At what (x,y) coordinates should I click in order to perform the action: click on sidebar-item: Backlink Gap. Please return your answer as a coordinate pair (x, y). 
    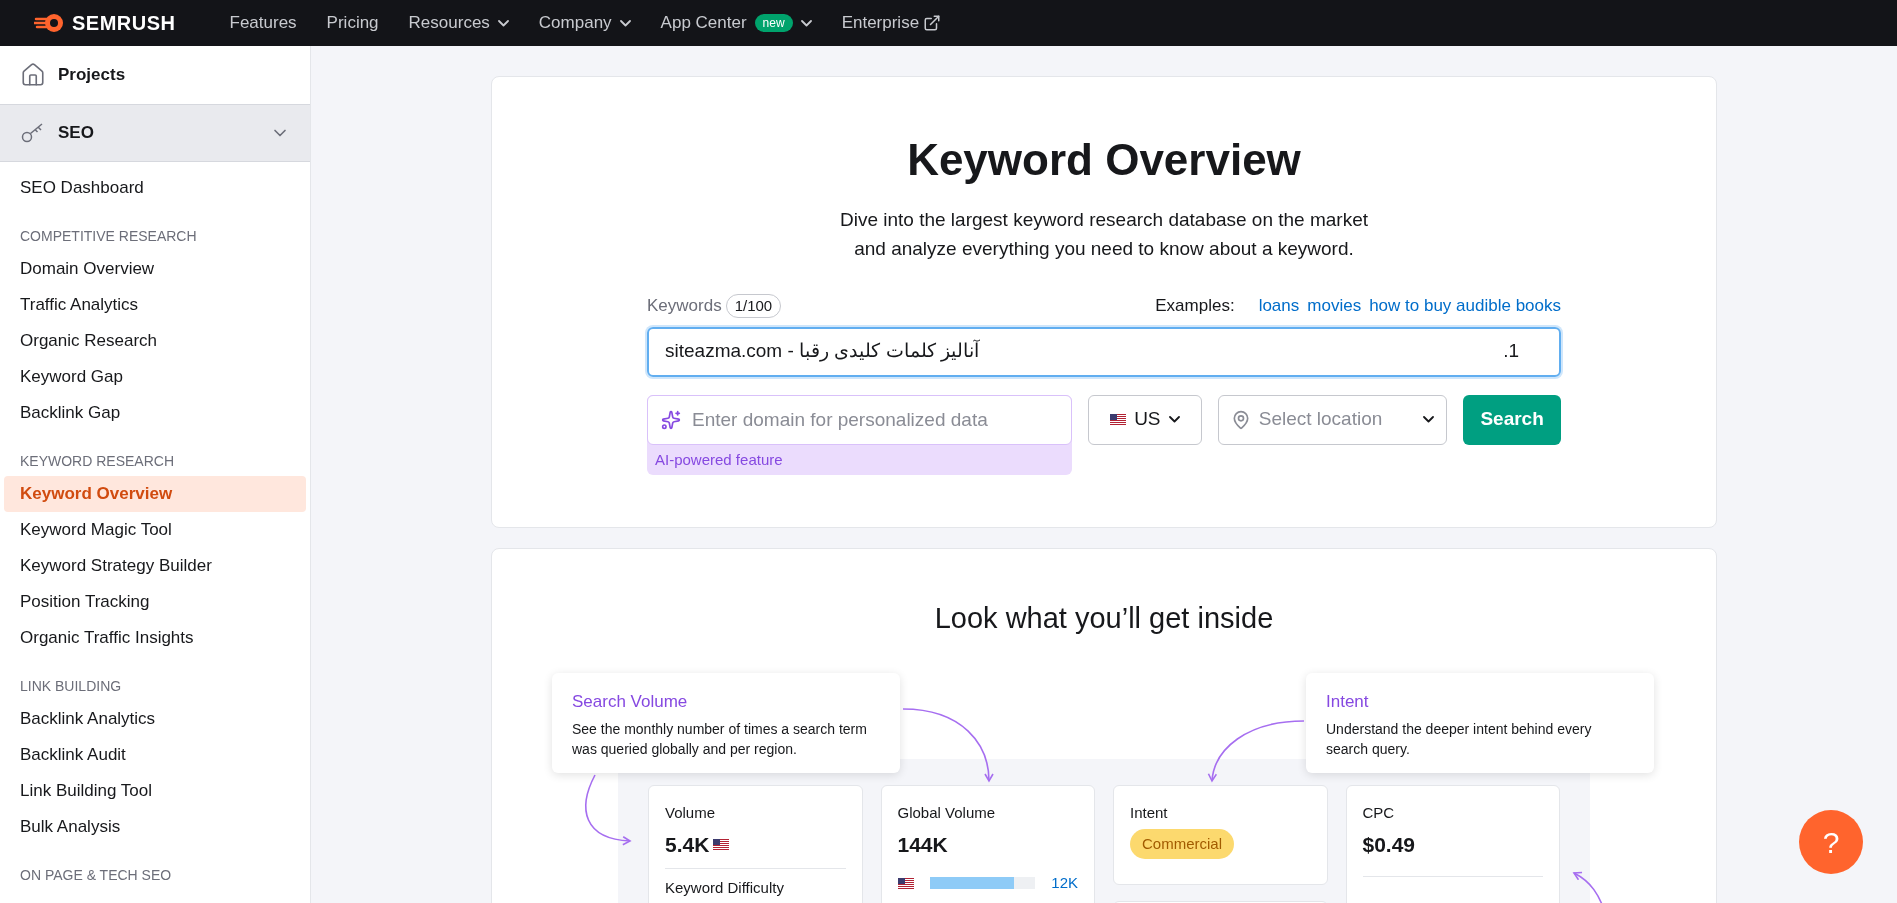
    Looking at the image, I should click on (155, 413).